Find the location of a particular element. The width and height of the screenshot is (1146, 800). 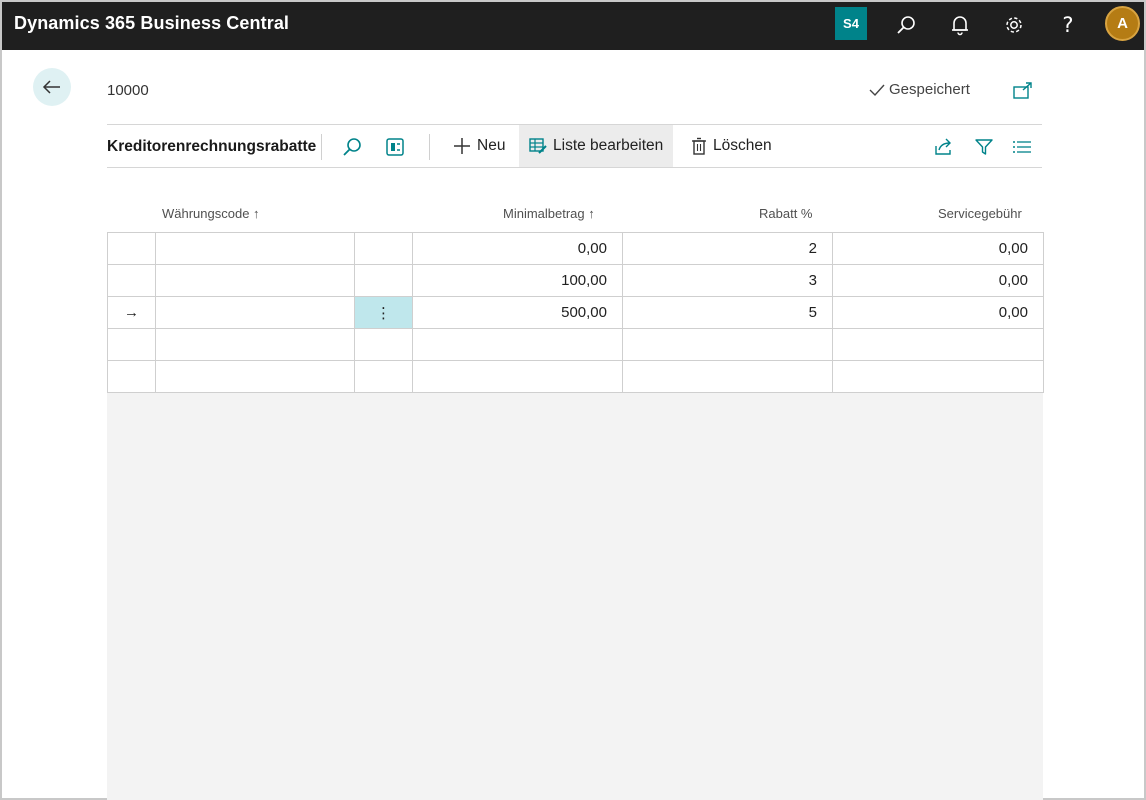

check-icon is located at coordinates (877, 90).